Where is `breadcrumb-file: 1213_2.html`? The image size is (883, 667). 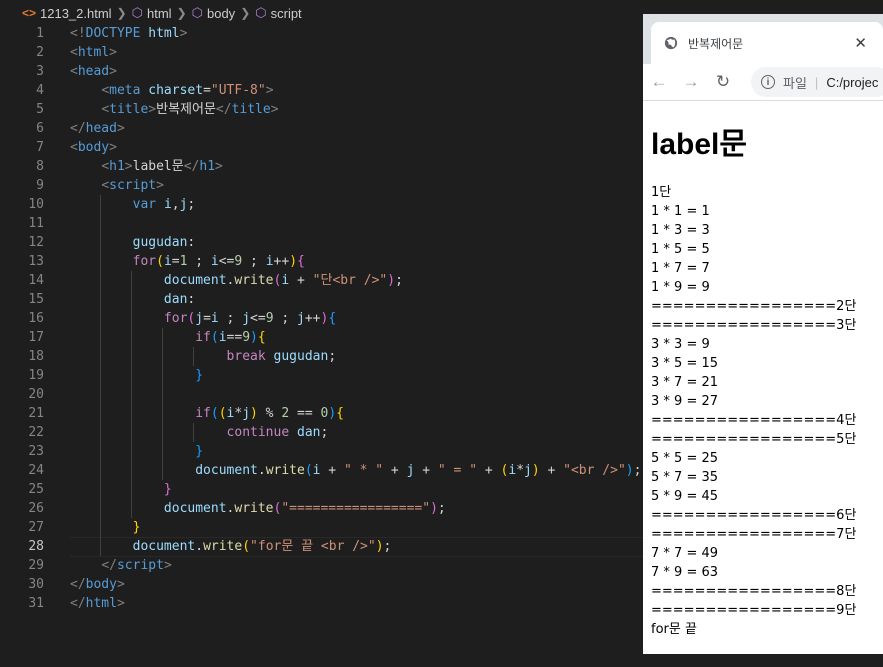
breadcrumb-file: 1213_2.html is located at coordinates (76, 13).